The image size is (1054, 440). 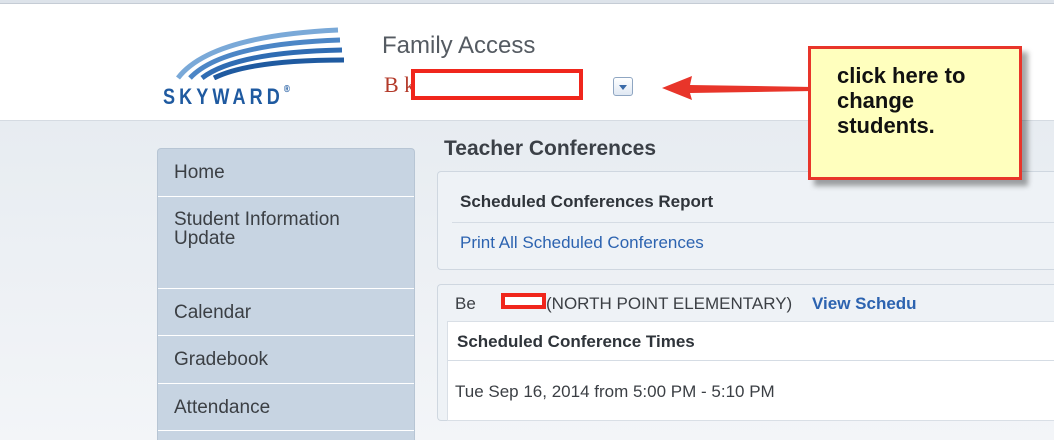 I want to click on conference-time: Tue Sep 16, 2014 from 5:00 PM - 5:10 PM, so click(x=615, y=391).